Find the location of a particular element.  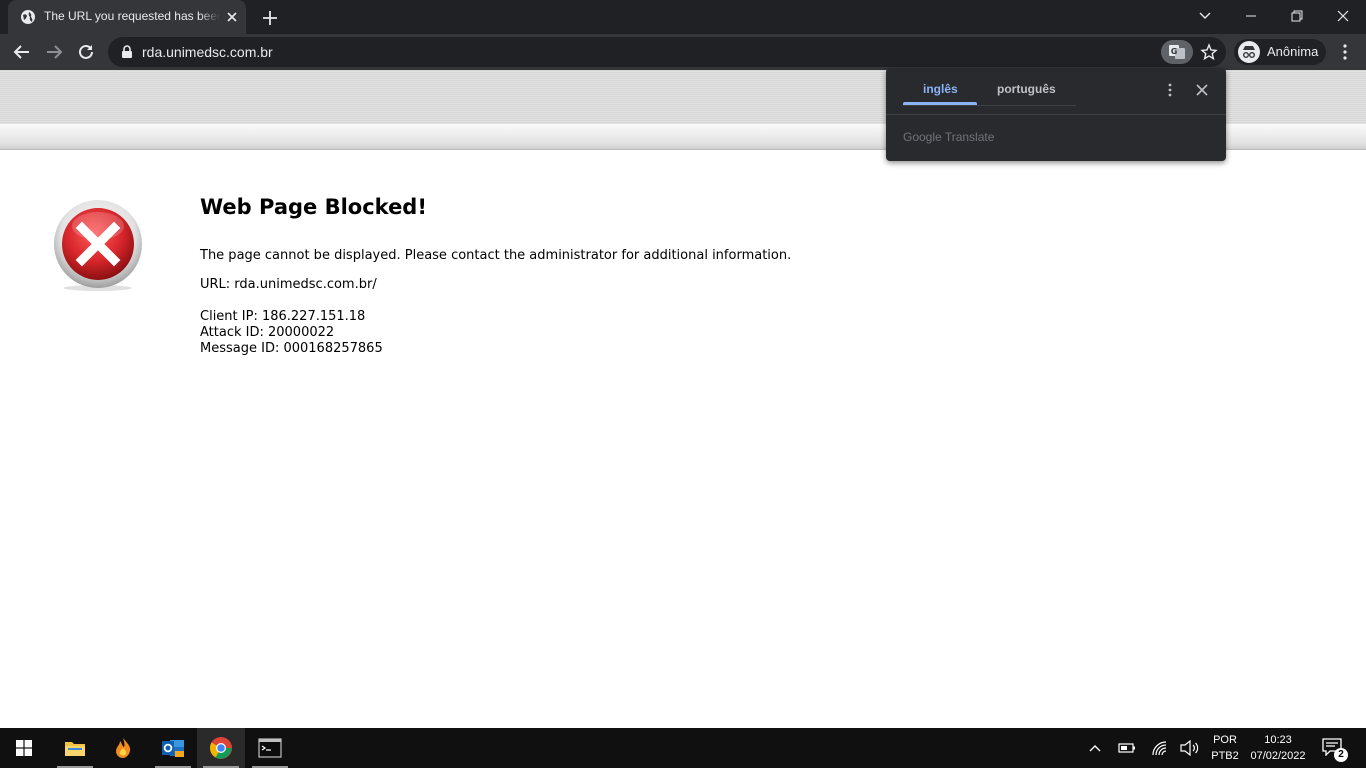

restore-icon is located at coordinates (1297, 16).